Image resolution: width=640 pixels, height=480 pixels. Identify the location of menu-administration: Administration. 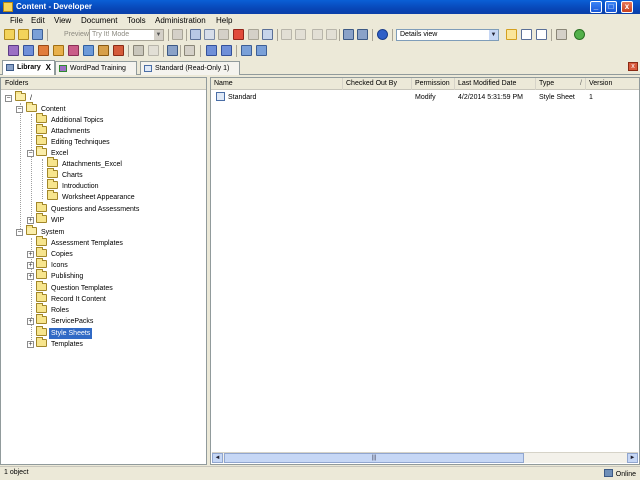
(180, 20).